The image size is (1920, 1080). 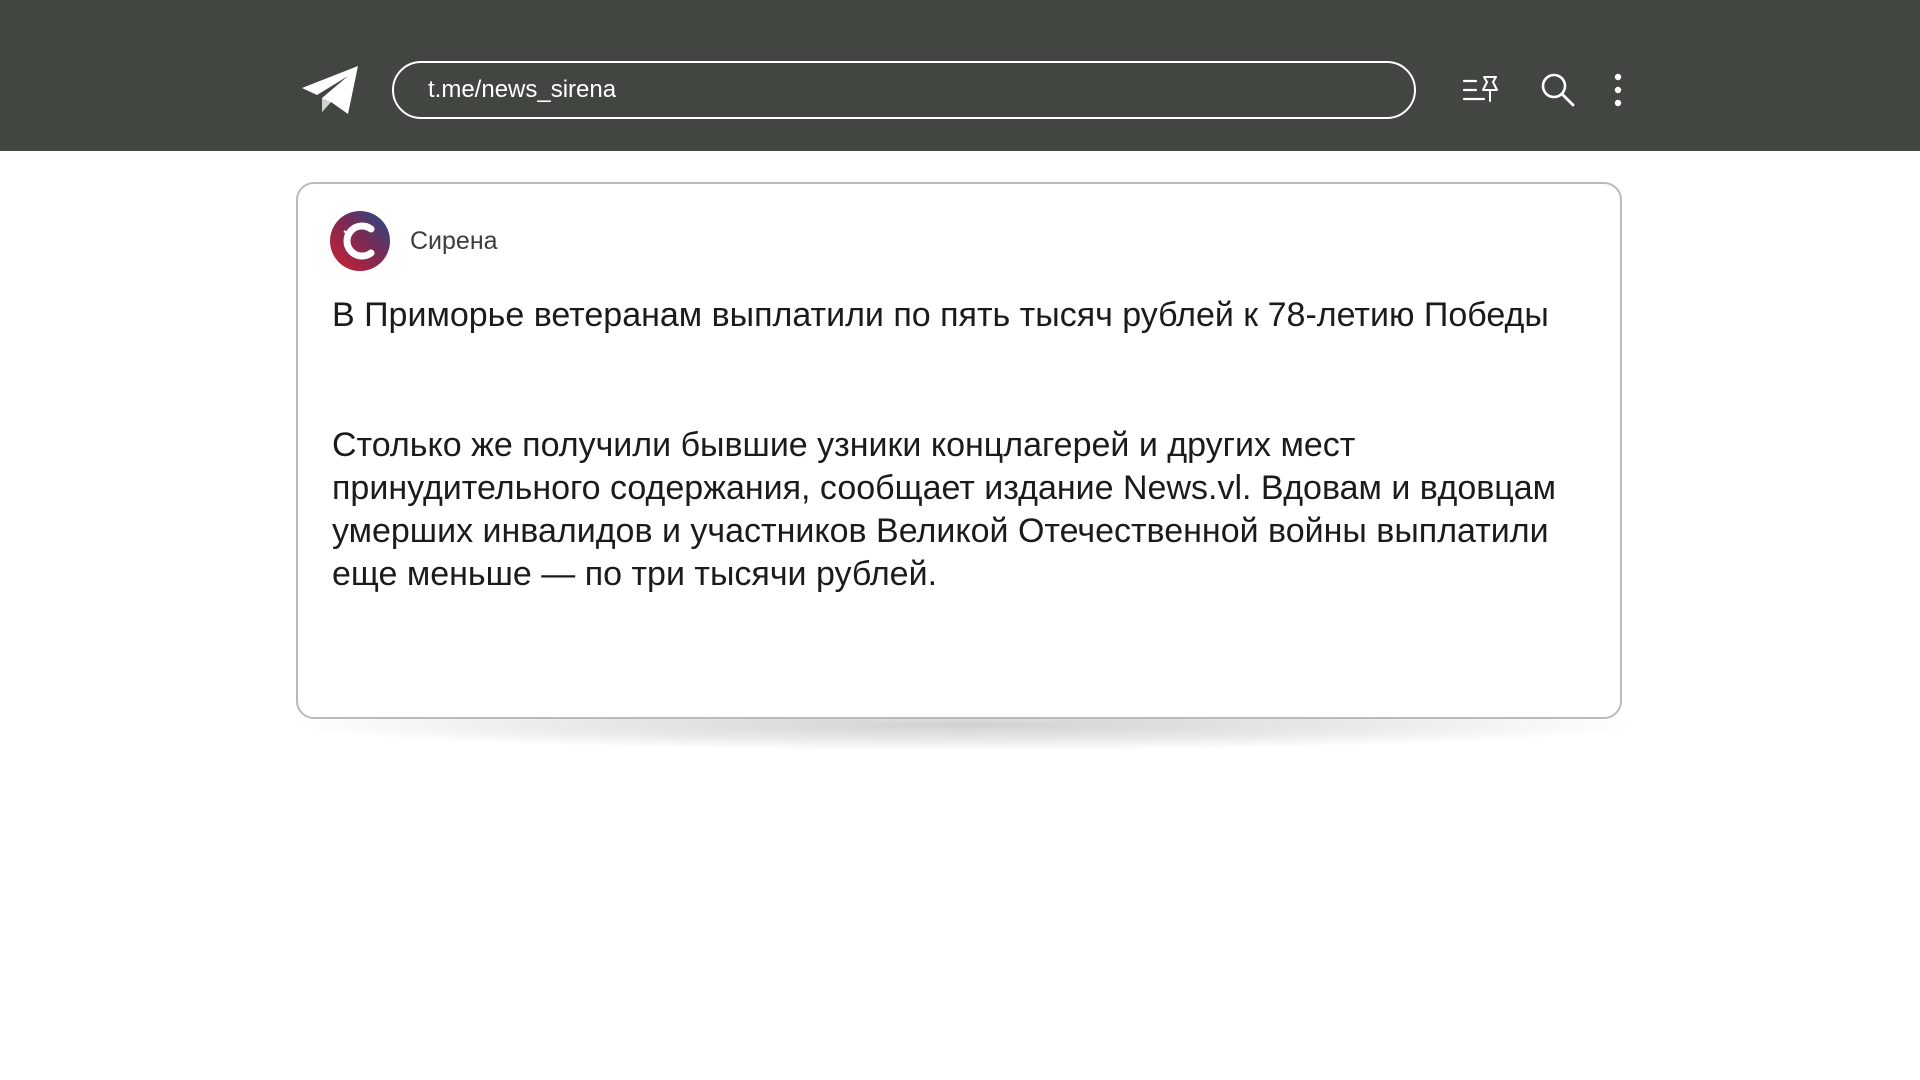 What do you see at coordinates (1558, 90) in the screenshot?
I see `search-icon` at bounding box center [1558, 90].